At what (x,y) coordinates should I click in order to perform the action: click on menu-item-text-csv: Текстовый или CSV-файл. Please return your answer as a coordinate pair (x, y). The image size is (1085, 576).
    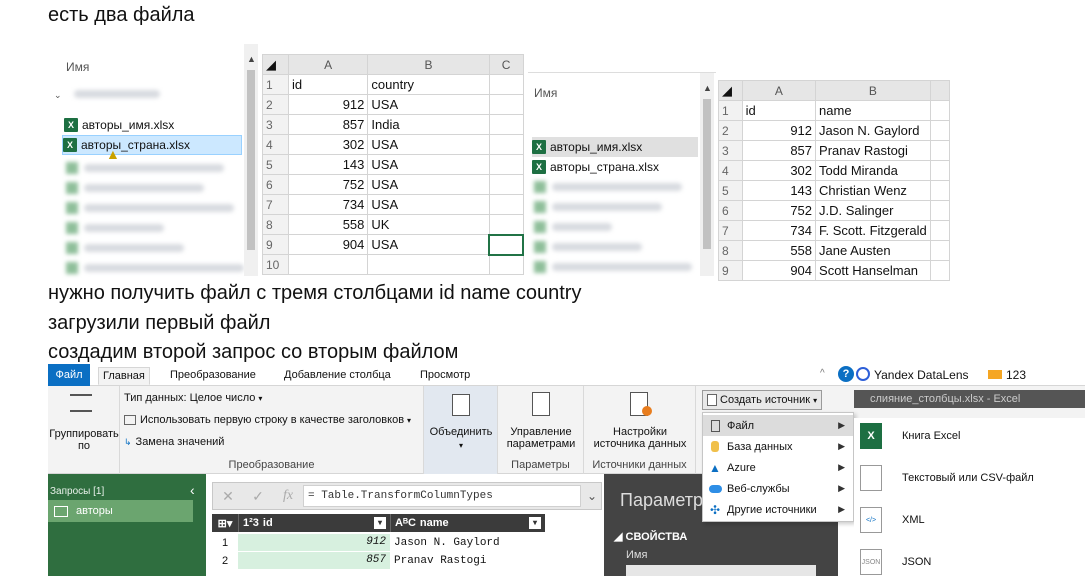
    Looking at the image, I should click on (972, 478).